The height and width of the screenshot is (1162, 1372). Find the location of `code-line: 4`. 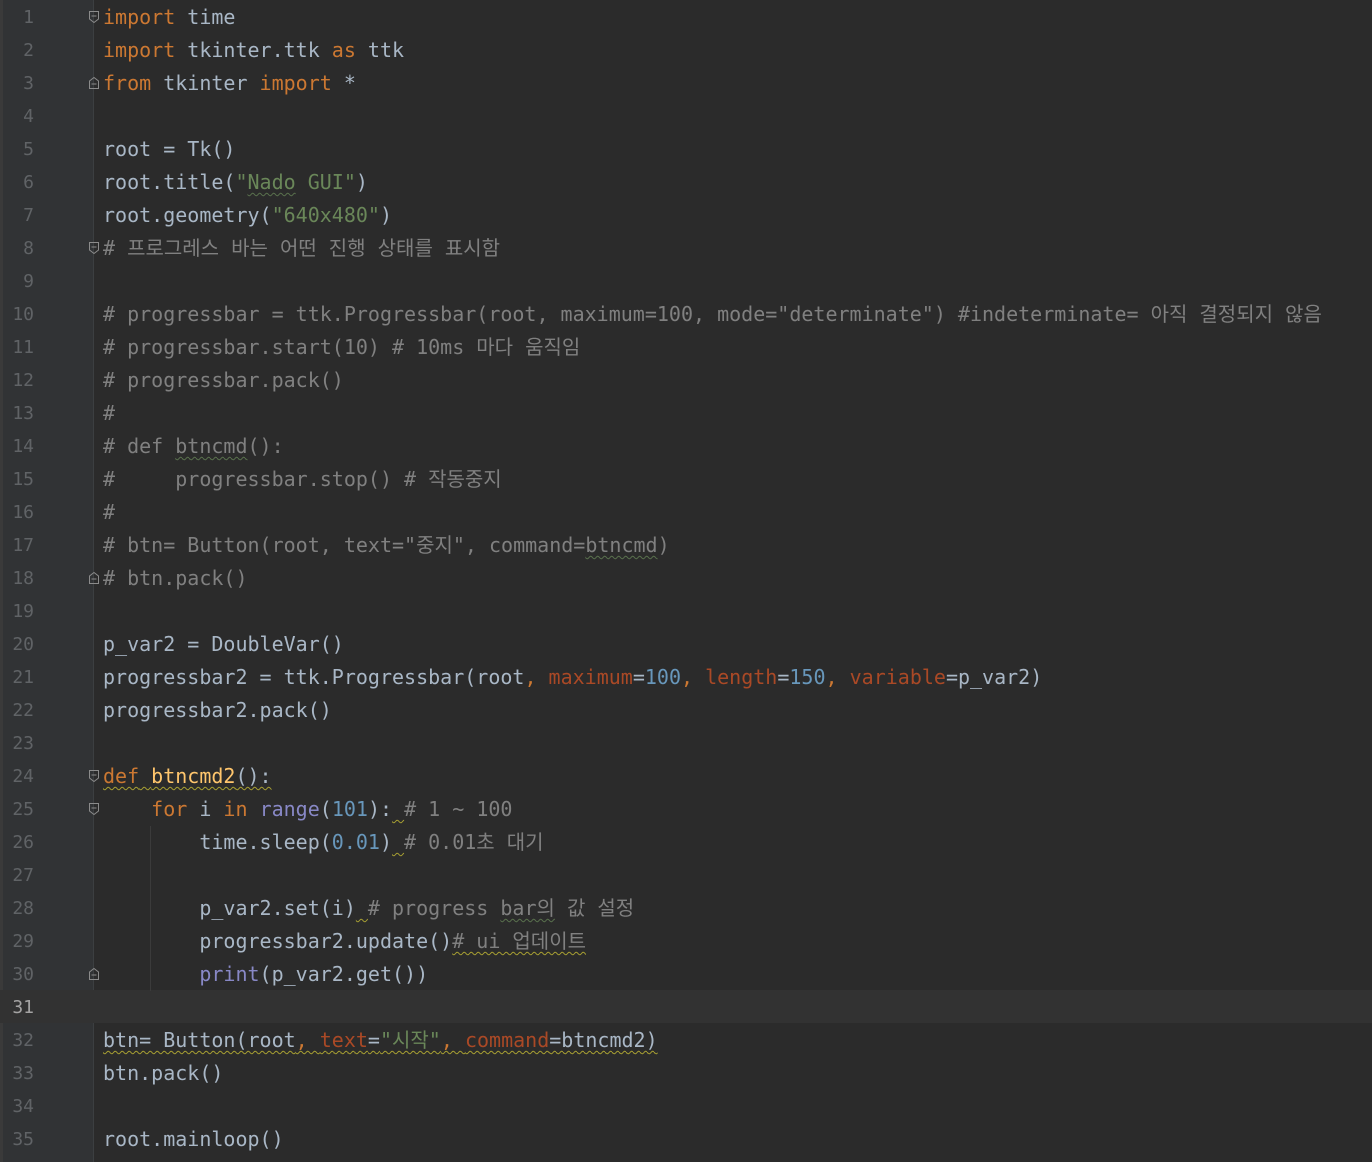

code-line: 4 is located at coordinates (686, 116).